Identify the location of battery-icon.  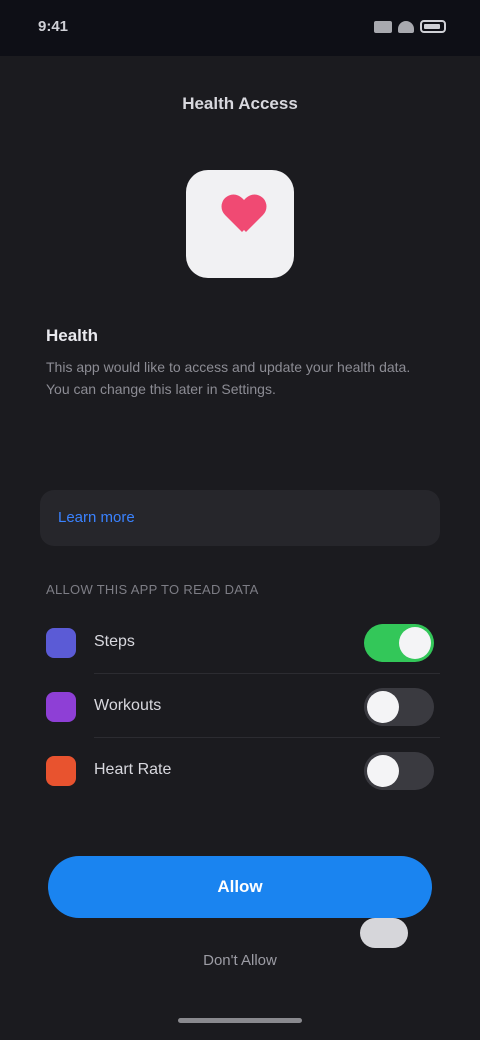
(433, 26).